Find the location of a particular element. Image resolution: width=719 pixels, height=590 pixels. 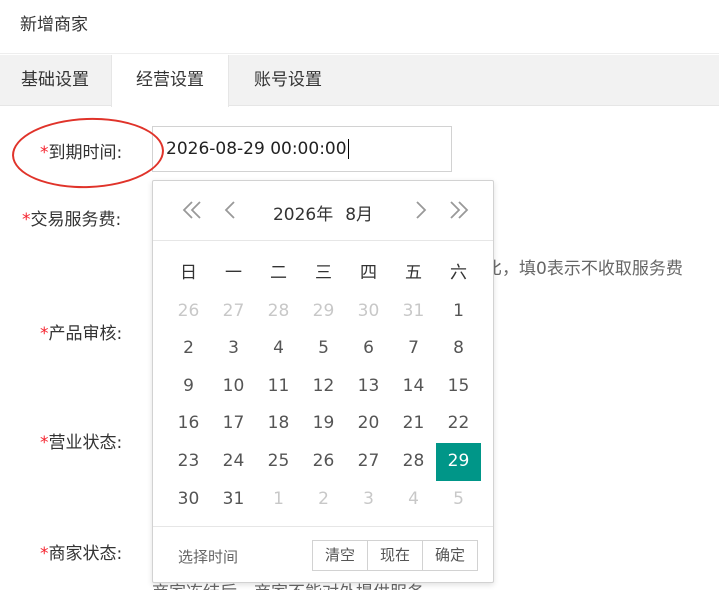

page-title: 新增商家 is located at coordinates (54, 25).